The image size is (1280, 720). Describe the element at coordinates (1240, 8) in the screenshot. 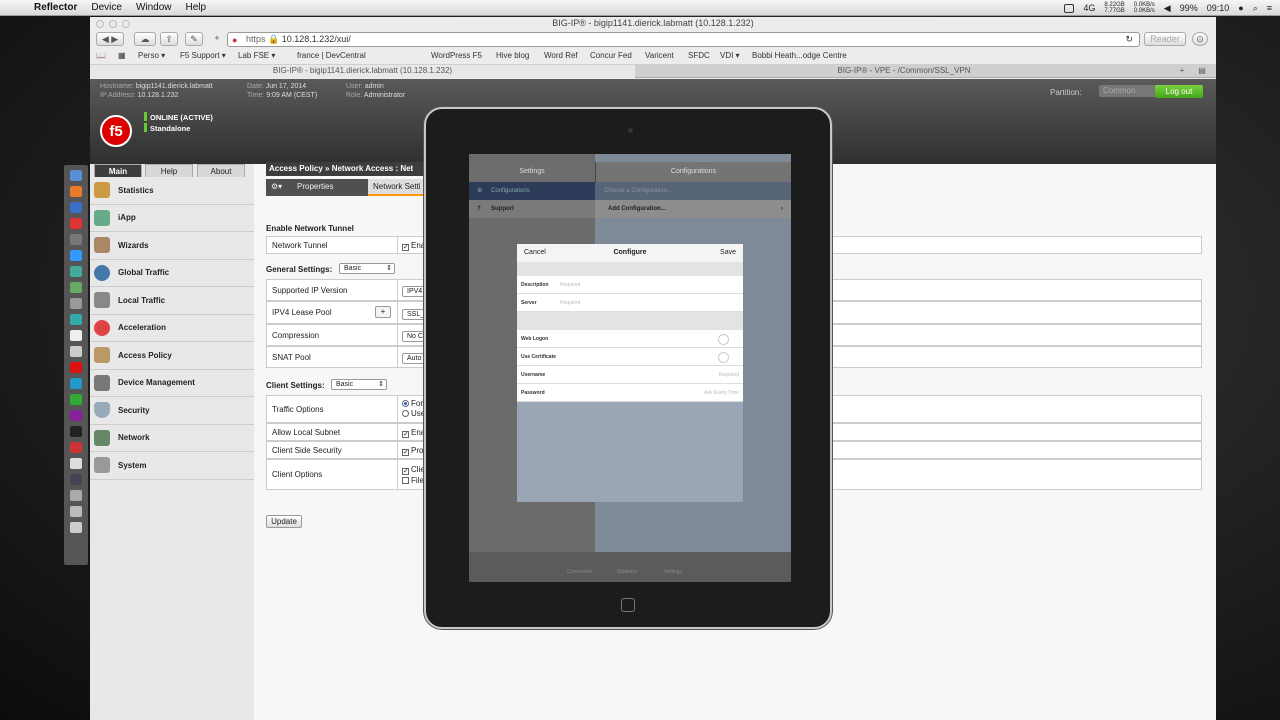

I see `user-icon: ●` at that location.